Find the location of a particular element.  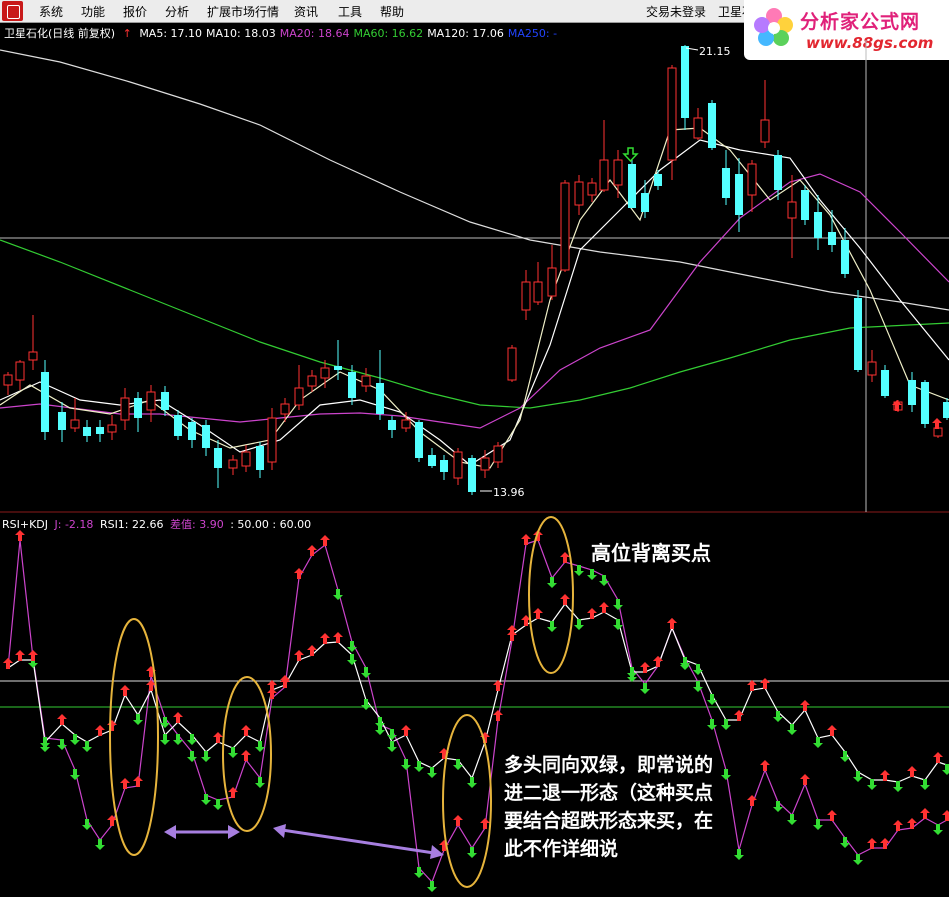

high-price-label: 21.15 is located at coordinates (715, 51).